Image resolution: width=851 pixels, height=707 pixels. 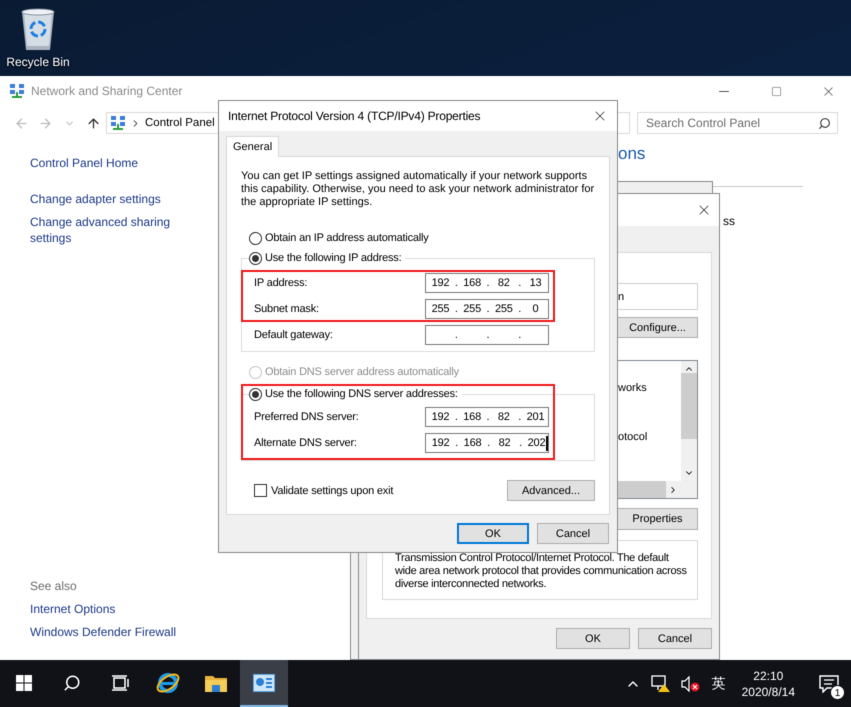 What do you see at coordinates (115, 632) in the screenshot?
I see `sidebar-link: Windows Defender Firewall` at bounding box center [115, 632].